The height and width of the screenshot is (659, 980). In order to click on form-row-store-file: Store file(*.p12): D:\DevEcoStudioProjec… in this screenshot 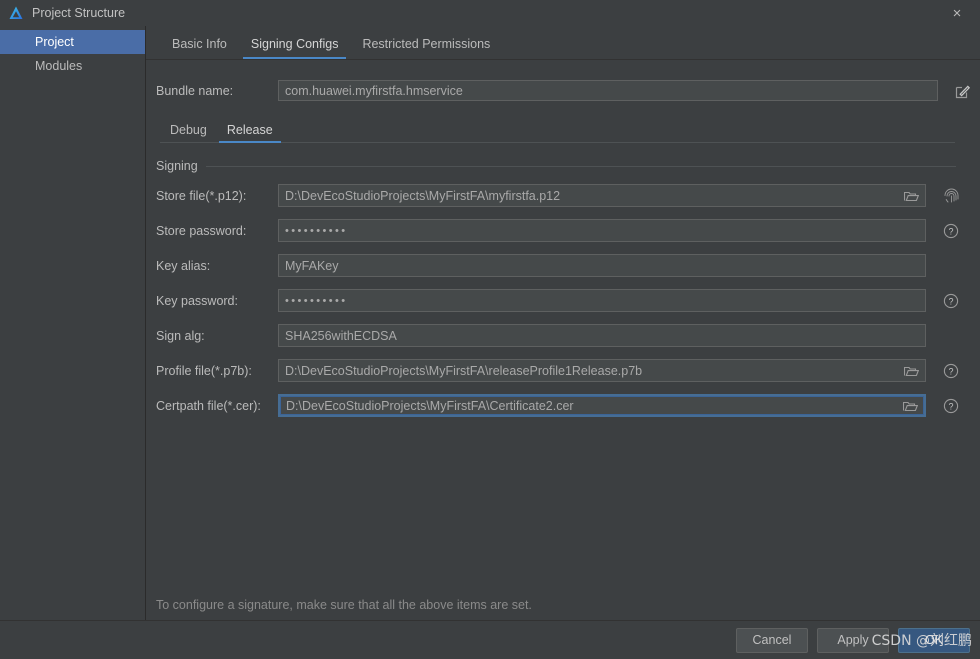, I will do `click(563, 195)`.